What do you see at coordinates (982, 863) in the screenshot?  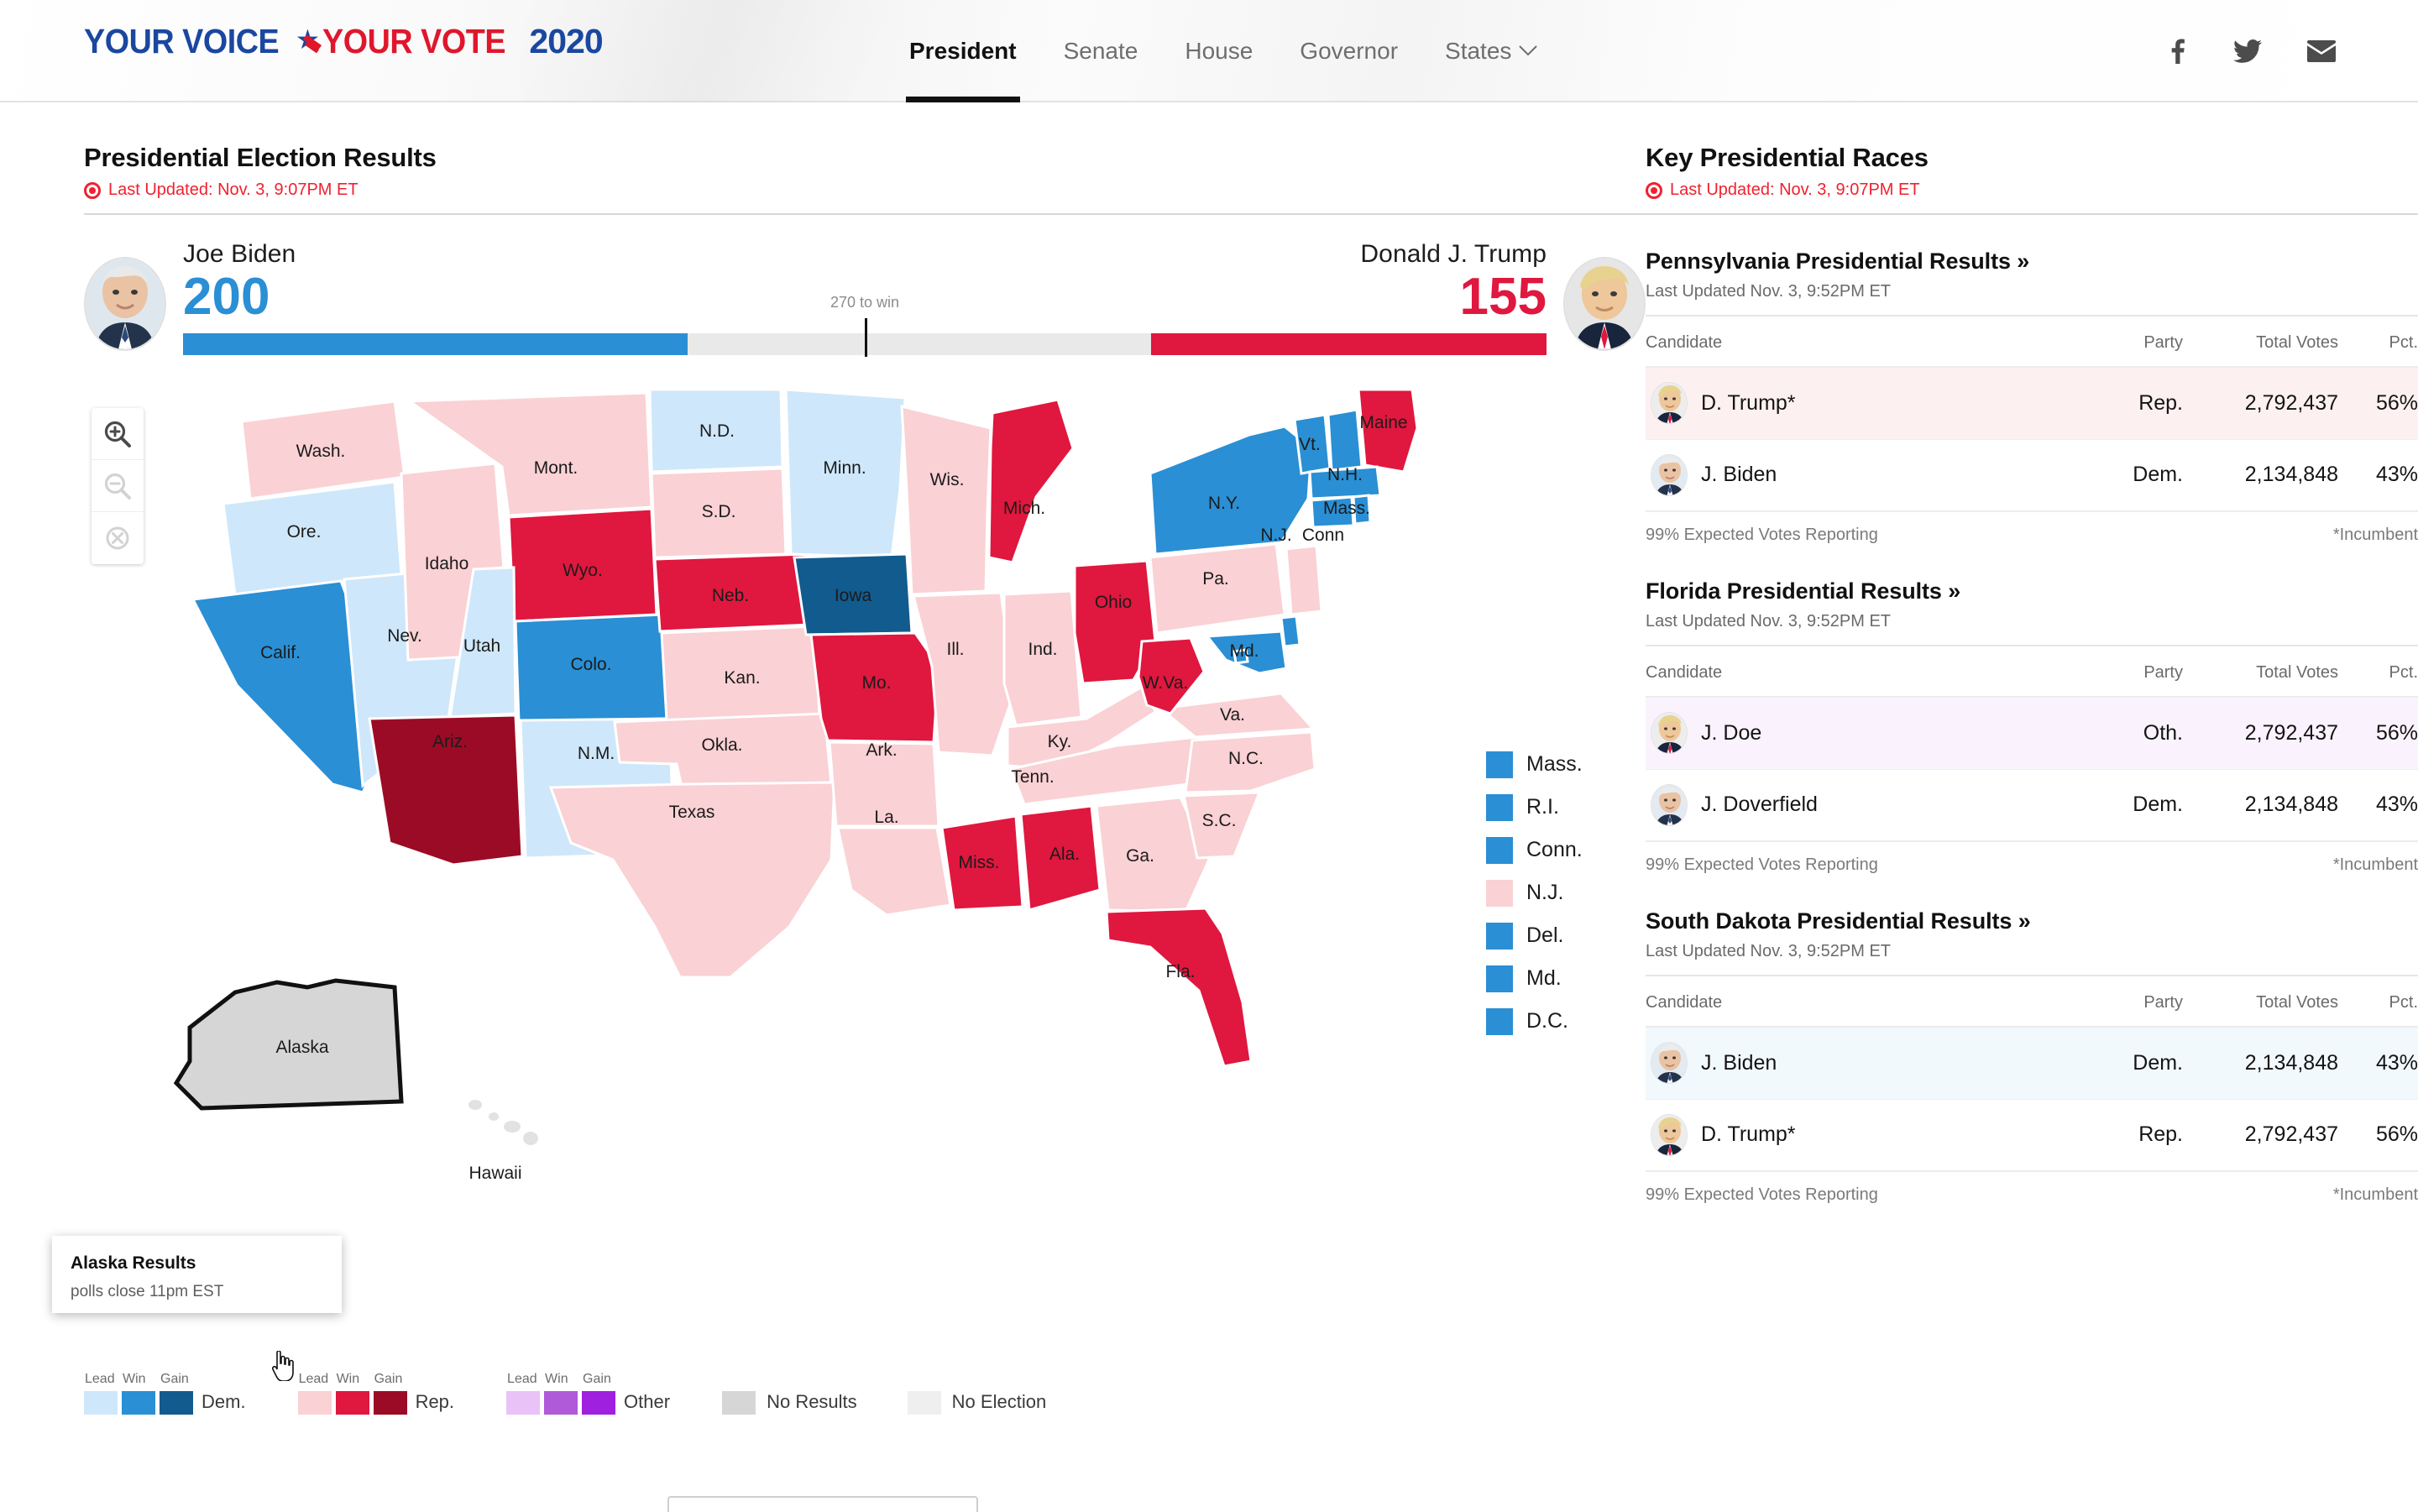 I see `state-ms` at bounding box center [982, 863].